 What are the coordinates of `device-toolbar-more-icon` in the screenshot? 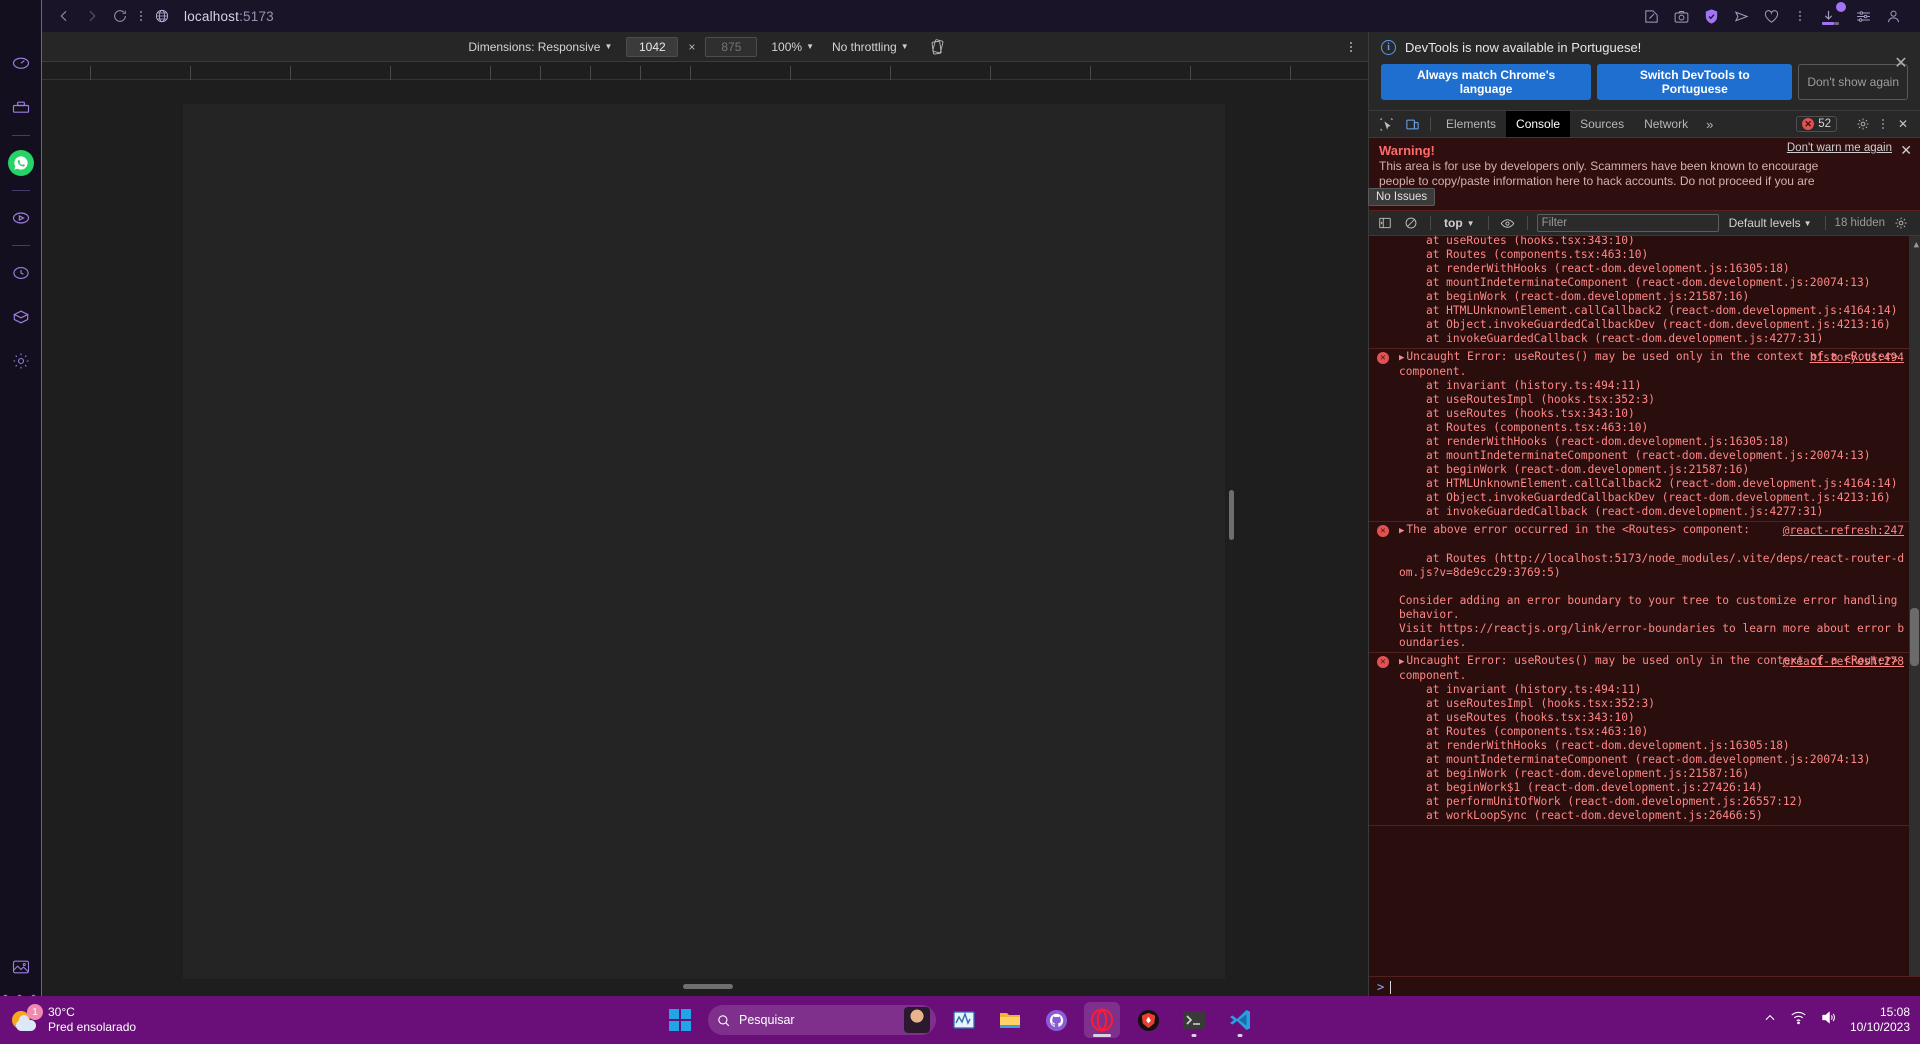 It's located at (1351, 47).